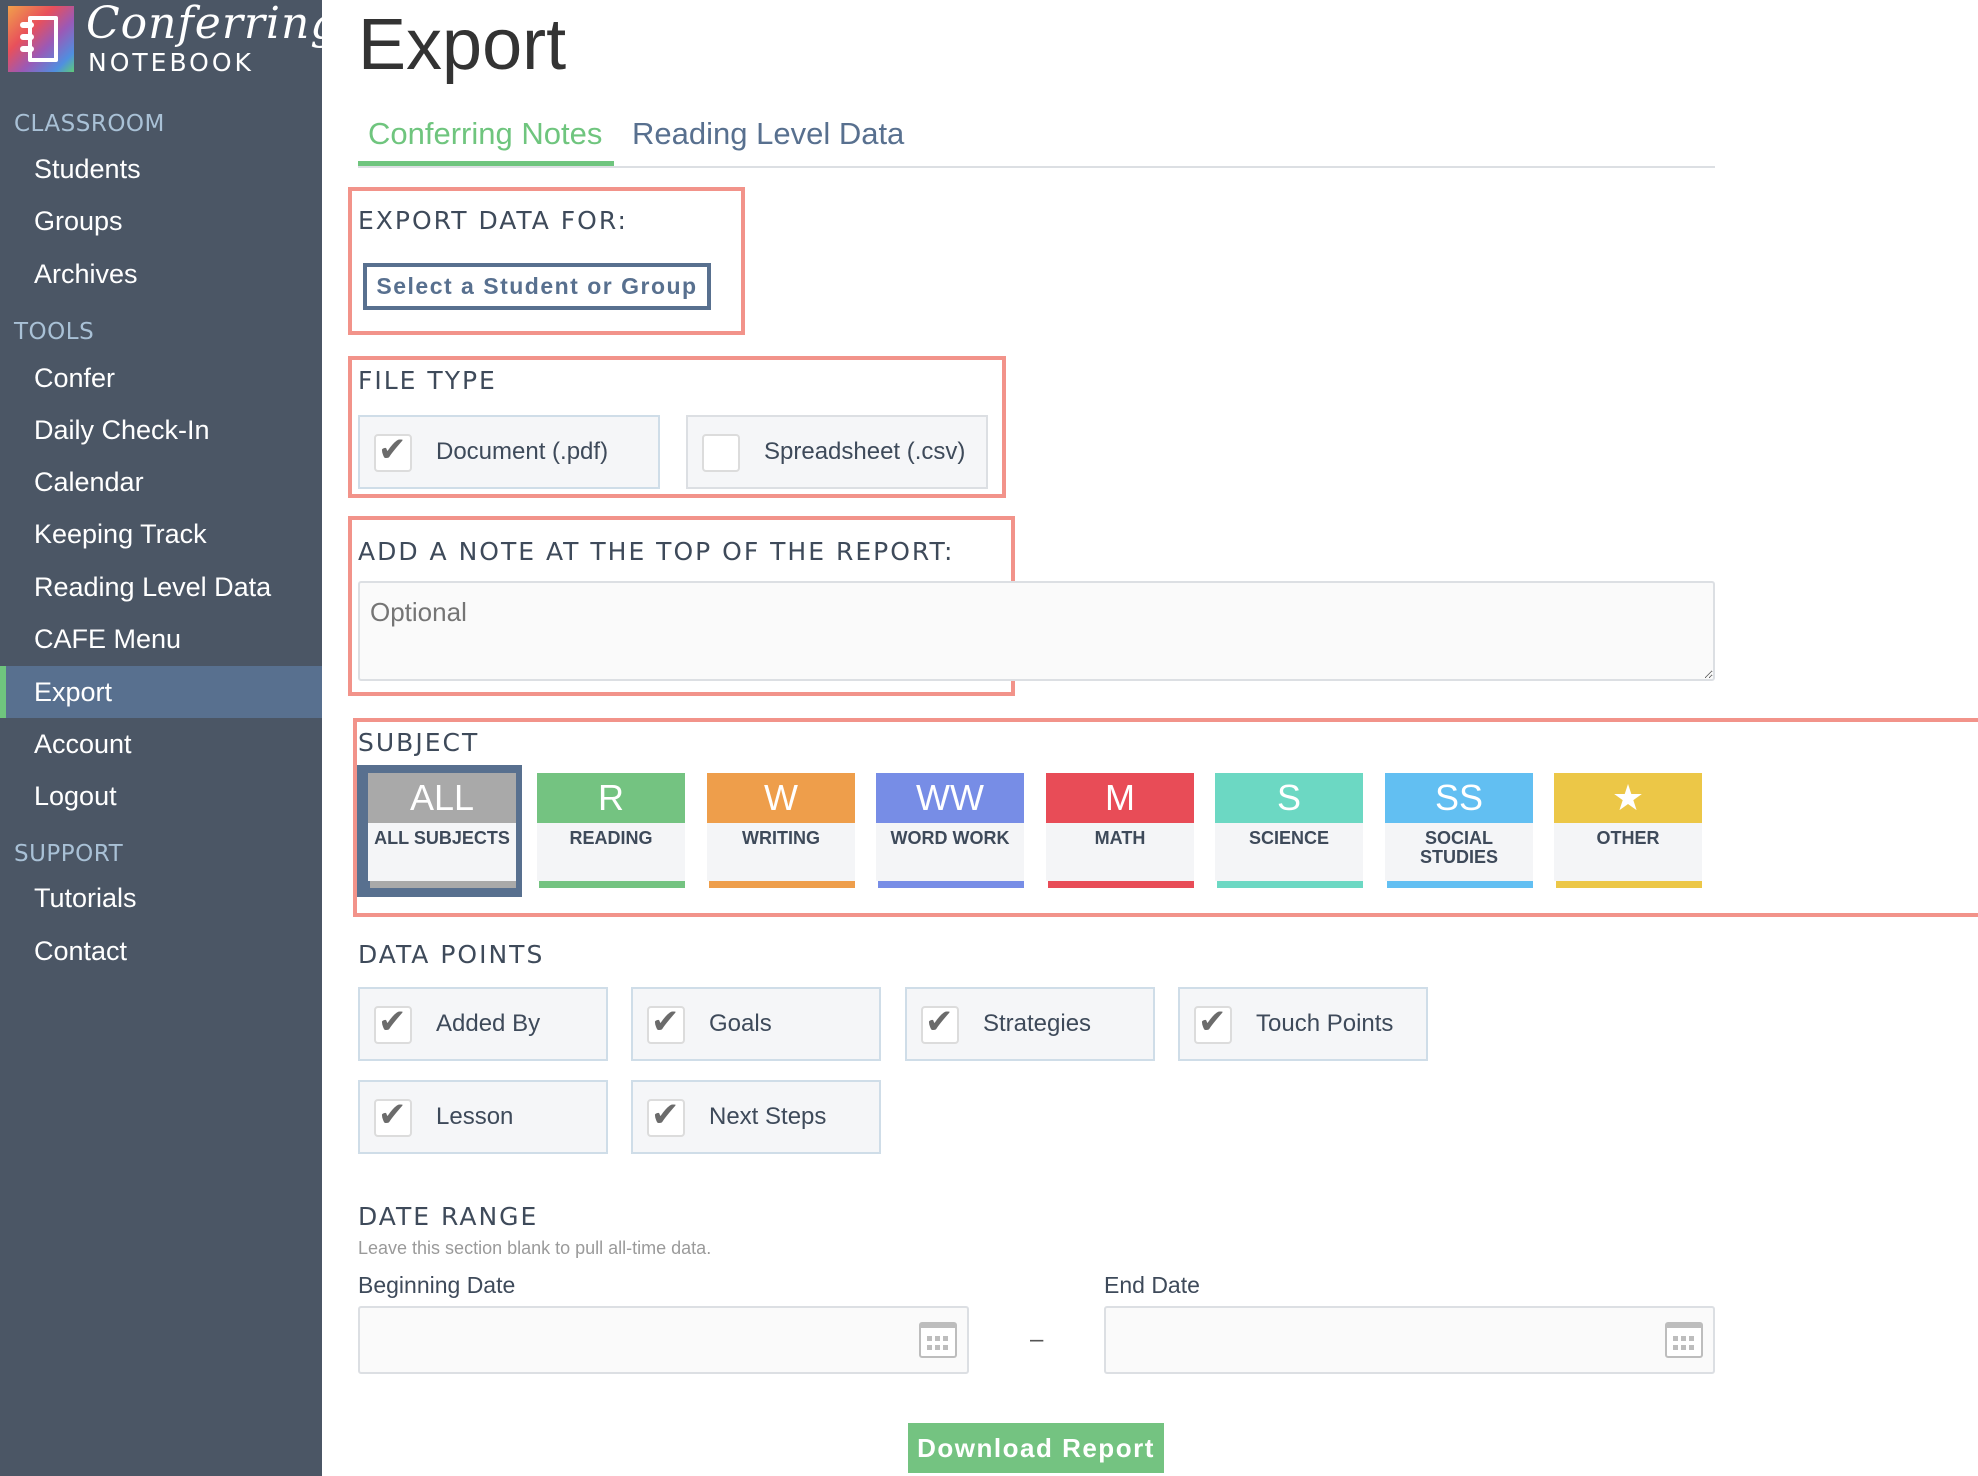 This screenshot has height=1476, width=1978. I want to click on subject-abbr: R, so click(611, 798).